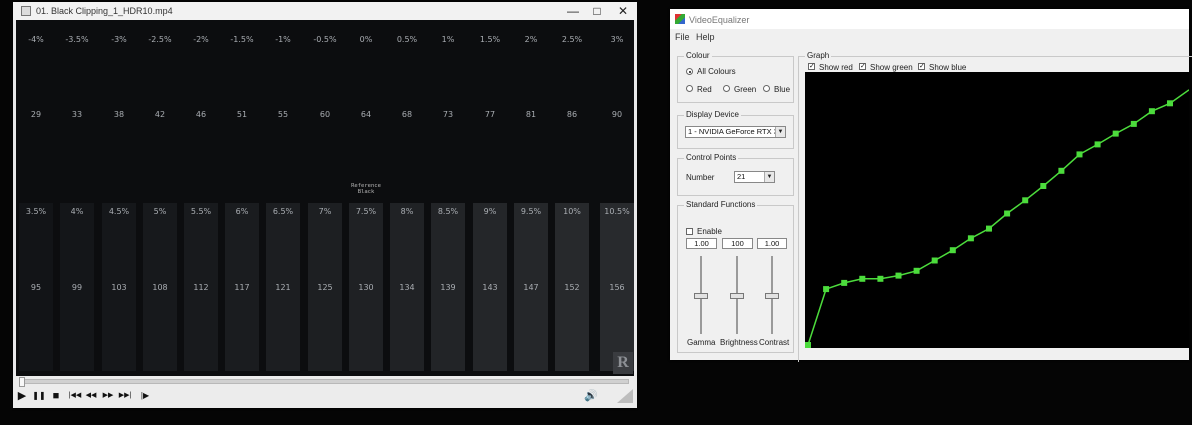 This screenshot has height=425, width=1192. What do you see at coordinates (754, 177) in the screenshot?
I see `control-points-number-select: 21 ▼` at bounding box center [754, 177].